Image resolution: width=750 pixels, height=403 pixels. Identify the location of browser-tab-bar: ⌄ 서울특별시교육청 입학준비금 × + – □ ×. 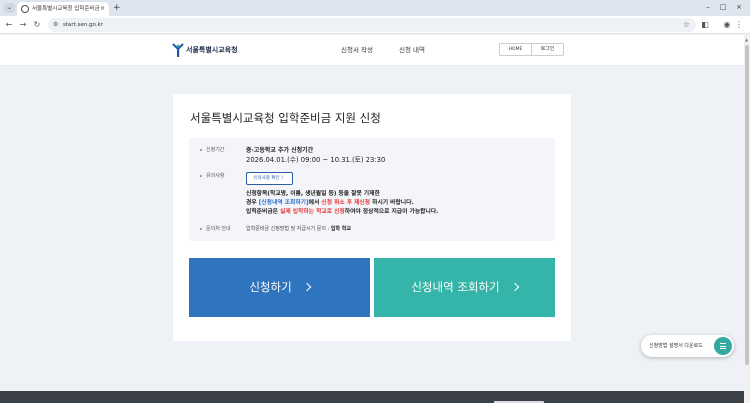
(375, 8).